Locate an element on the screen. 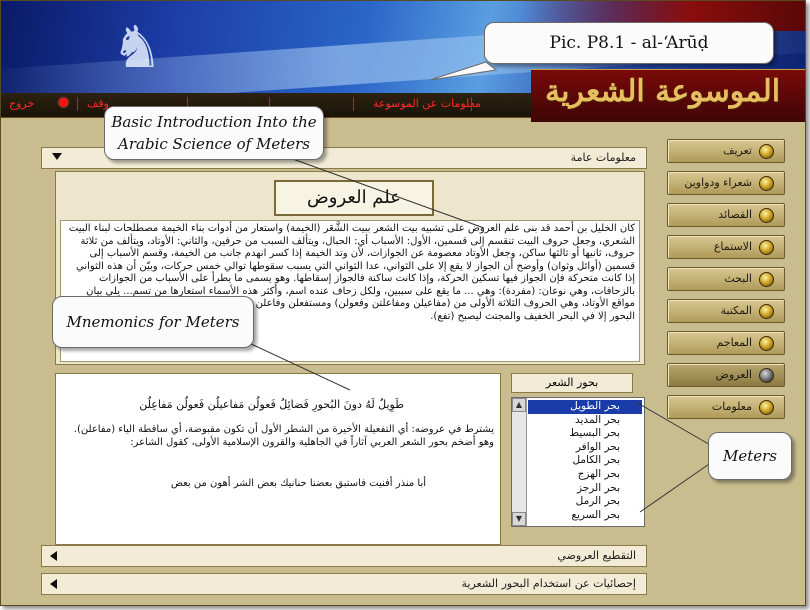  sidebar-item-search: البحث is located at coordinates (726, 279).